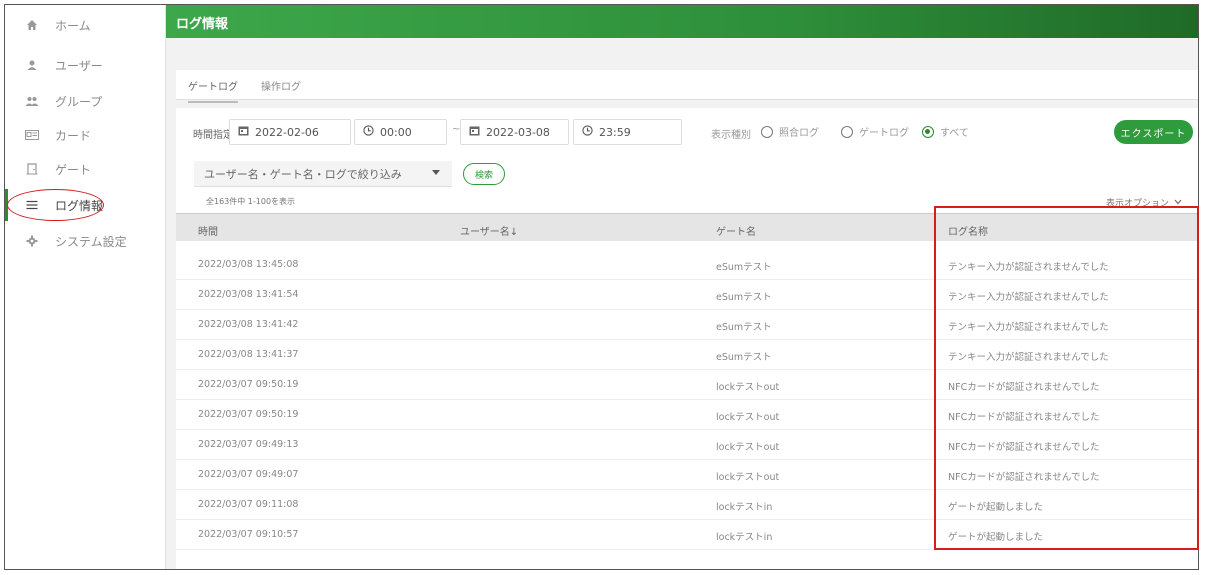 Image resolution: width=1206 pixels, height=575 pixels. Describe the element at coordinates (248, 324) in the screenshot. I see `cell-time: 2022/03/08 13:41:42` at that location.